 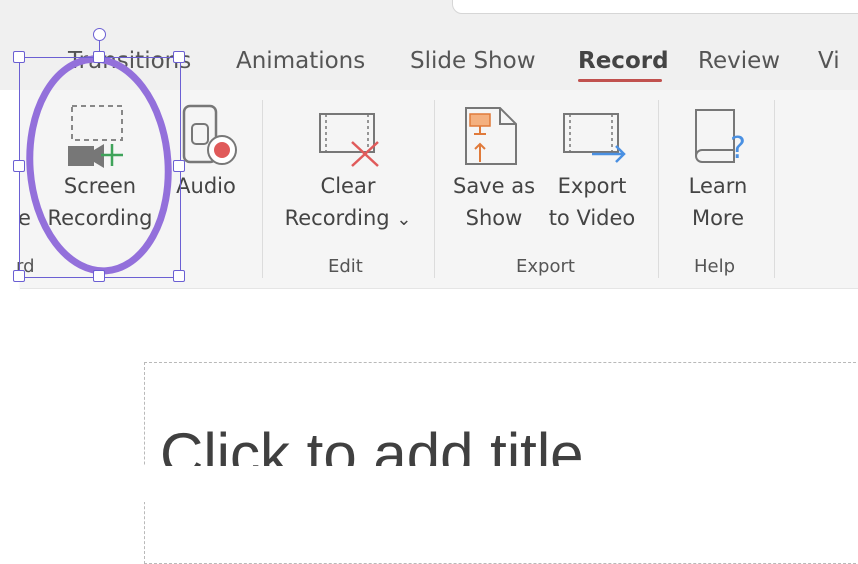 What do you see at coordinates (179, 276) in the screenshot?
I see `resize-handle-bottom-right` at bounding box center [179, 276].